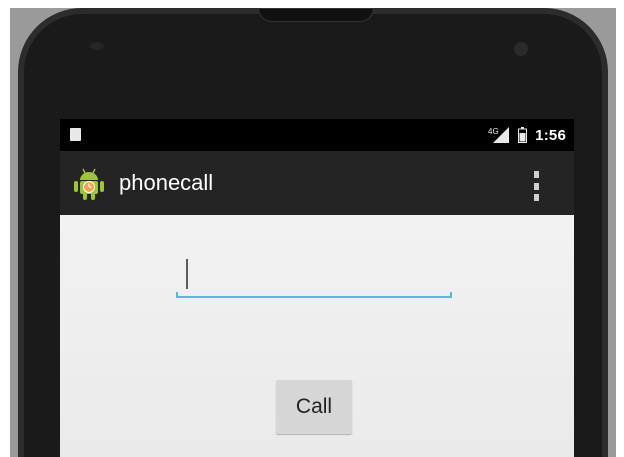  What do you see at coordinates (523, 135) in the screenshot?
I see `battery-icon` at bounding box center [523, 135].